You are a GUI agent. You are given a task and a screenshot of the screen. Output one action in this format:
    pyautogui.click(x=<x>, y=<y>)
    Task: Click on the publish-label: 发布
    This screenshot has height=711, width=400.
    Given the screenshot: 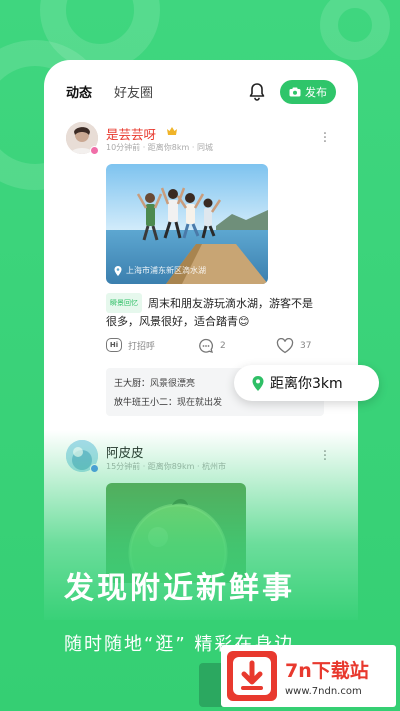 What is the action you would take?
    pyautogui.click(x=316, y=92)
    